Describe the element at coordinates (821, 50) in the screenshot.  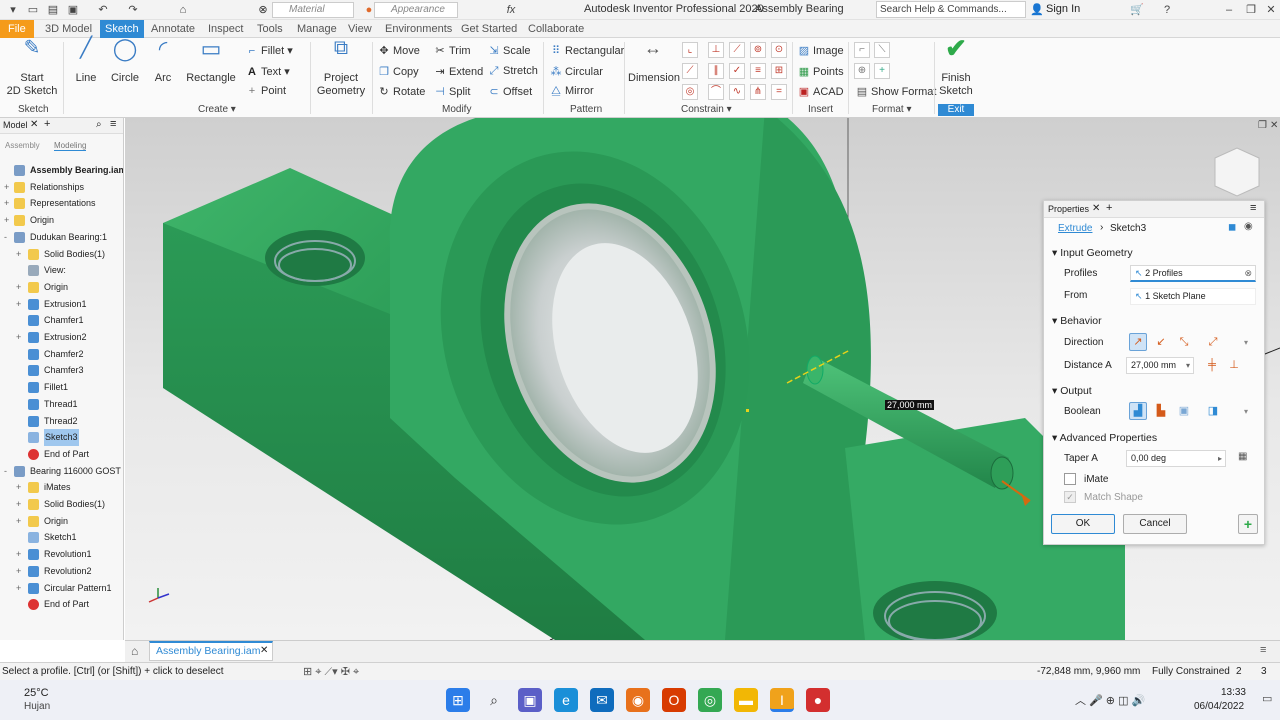
I see `image-button: ▨ Image` at that location.